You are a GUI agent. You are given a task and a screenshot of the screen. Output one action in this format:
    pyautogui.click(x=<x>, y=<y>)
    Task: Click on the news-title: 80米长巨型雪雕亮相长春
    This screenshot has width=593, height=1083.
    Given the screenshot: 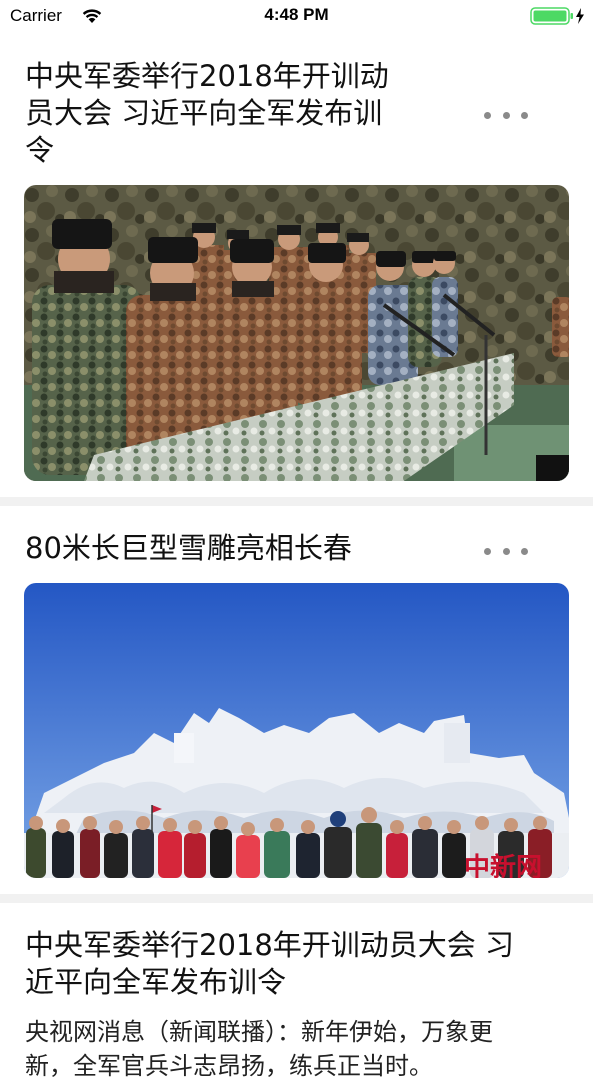 What is the action you would take?
    pyautogui.click(x=245, y=548)
    